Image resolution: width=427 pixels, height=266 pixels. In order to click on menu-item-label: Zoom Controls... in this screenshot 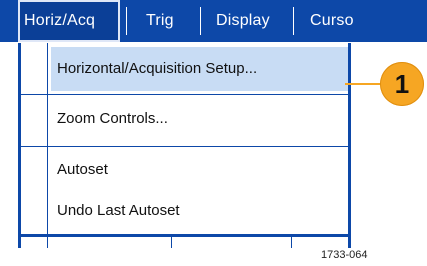, I will do `click(112, 118)`.